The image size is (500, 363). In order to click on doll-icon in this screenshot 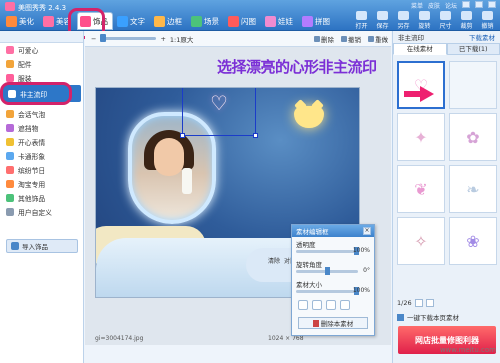, I will do `click(270, 21)`.